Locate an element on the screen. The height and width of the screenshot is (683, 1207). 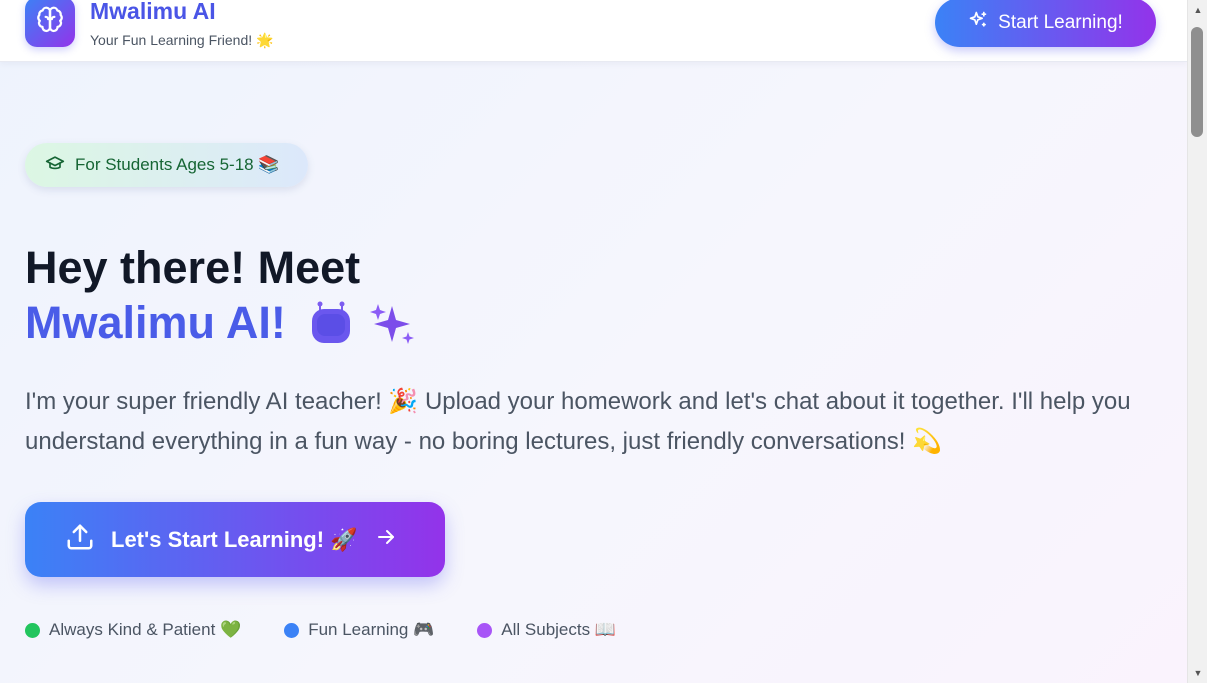
start-learning-button: Start Learning! is located at coordinates (1045, 23).